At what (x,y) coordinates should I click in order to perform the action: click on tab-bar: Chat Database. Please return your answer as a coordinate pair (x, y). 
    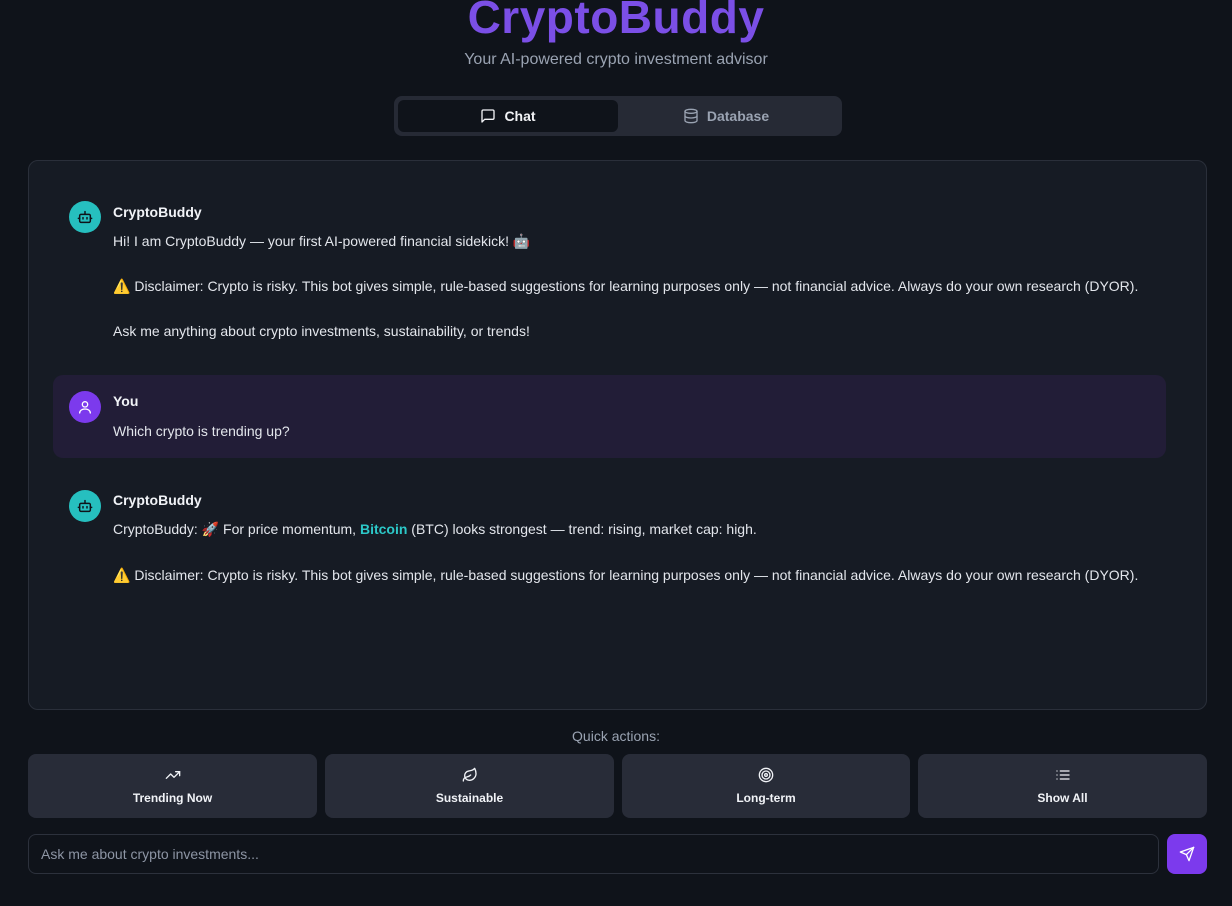
    Looking at the image, I should click on (618, 116).